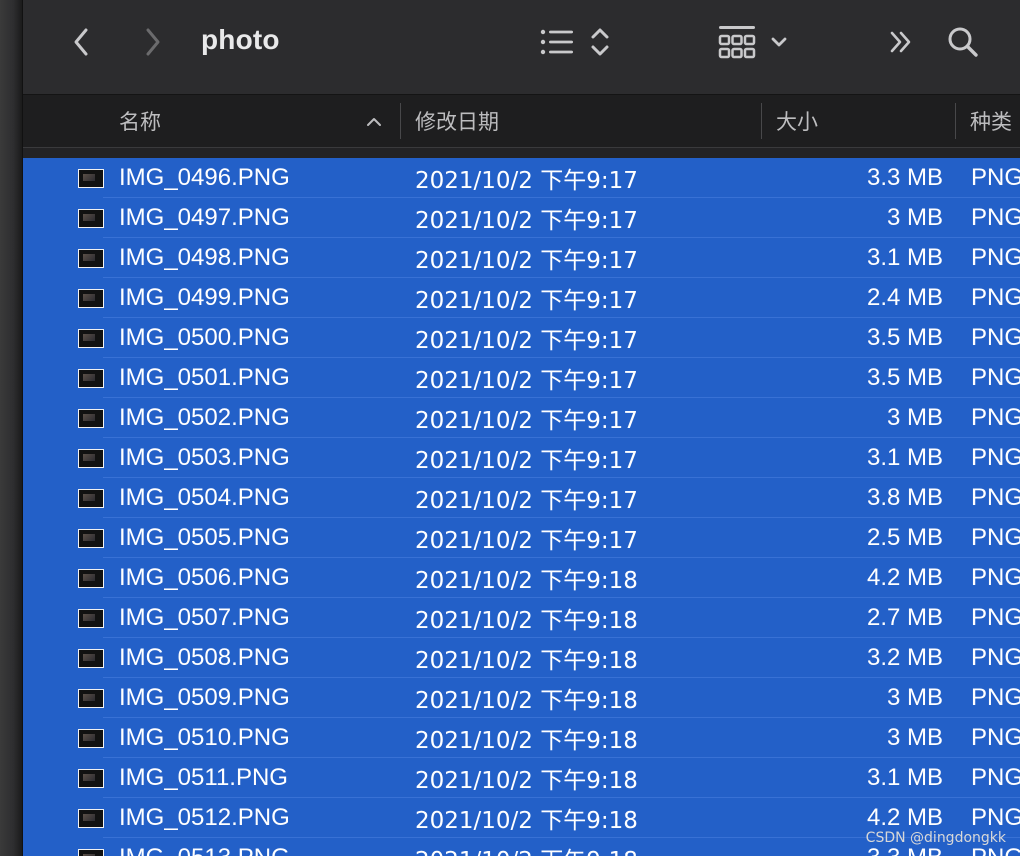 The width and height of the screenshot is (1020, 856). I want to click on file-row: IMG_0500.PNG 2021/10/2 下午9:17 3.5 MB PNG, so click(521, 338).